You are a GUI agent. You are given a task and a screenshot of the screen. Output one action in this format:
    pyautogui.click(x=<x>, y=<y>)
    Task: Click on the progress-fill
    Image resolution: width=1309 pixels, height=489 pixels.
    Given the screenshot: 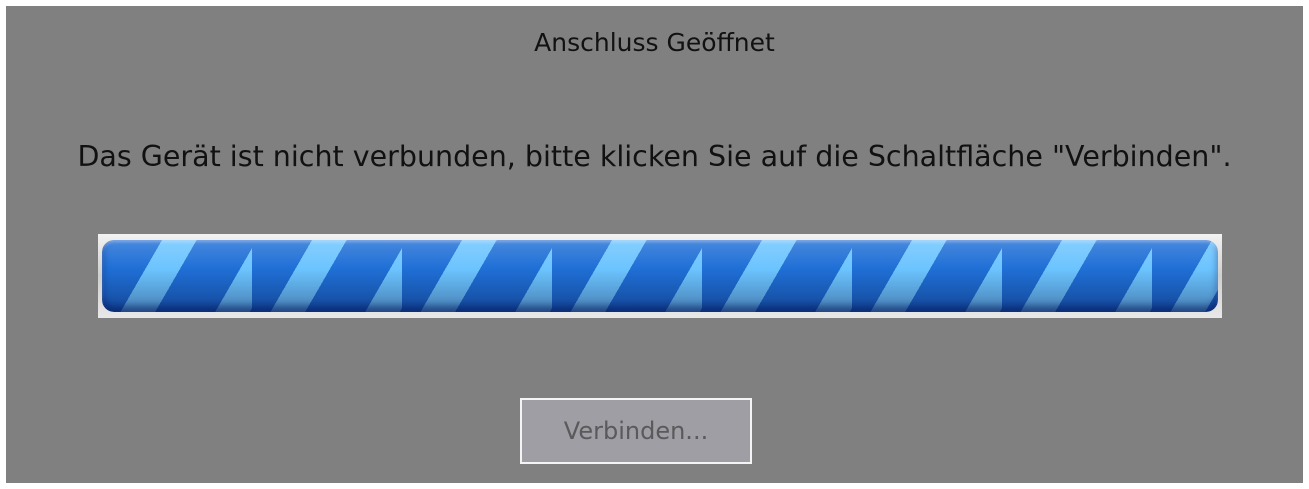 What is the action you would take?
    pyautogui.click(x=660, y=276)
    